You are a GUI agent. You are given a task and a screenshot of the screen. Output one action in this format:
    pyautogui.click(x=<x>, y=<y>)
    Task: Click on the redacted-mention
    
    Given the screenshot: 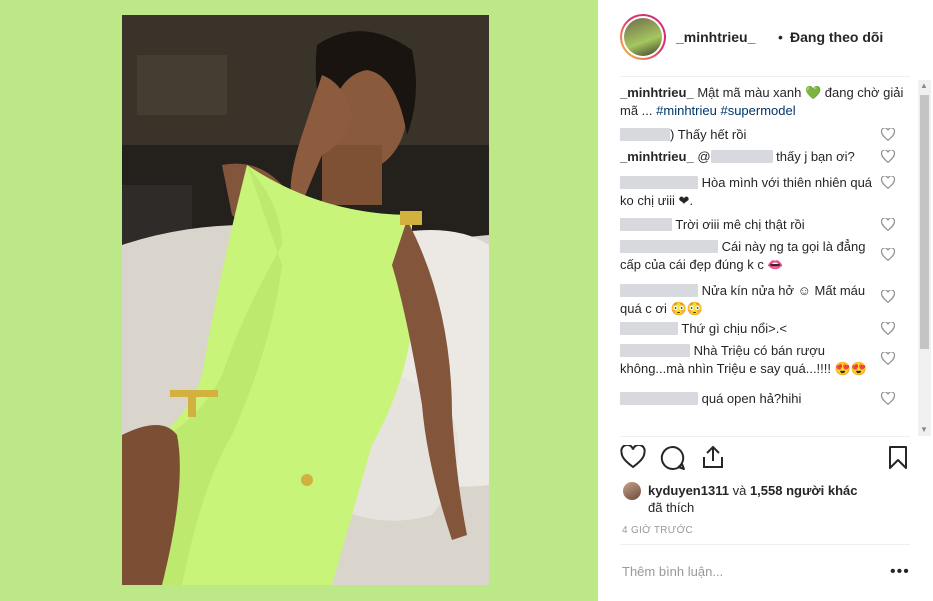 What is the action you would take?
    pyautogui.click(x=741, y=156)
    